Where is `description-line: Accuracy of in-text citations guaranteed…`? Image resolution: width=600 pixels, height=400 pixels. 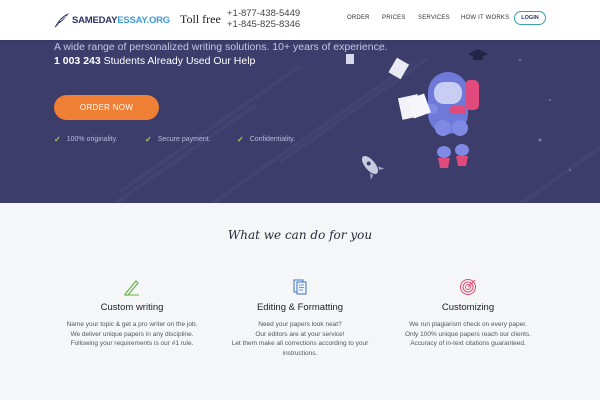 description-line: Accuracy of in-text citations guaranteed… is located at coordinates (468, 343).